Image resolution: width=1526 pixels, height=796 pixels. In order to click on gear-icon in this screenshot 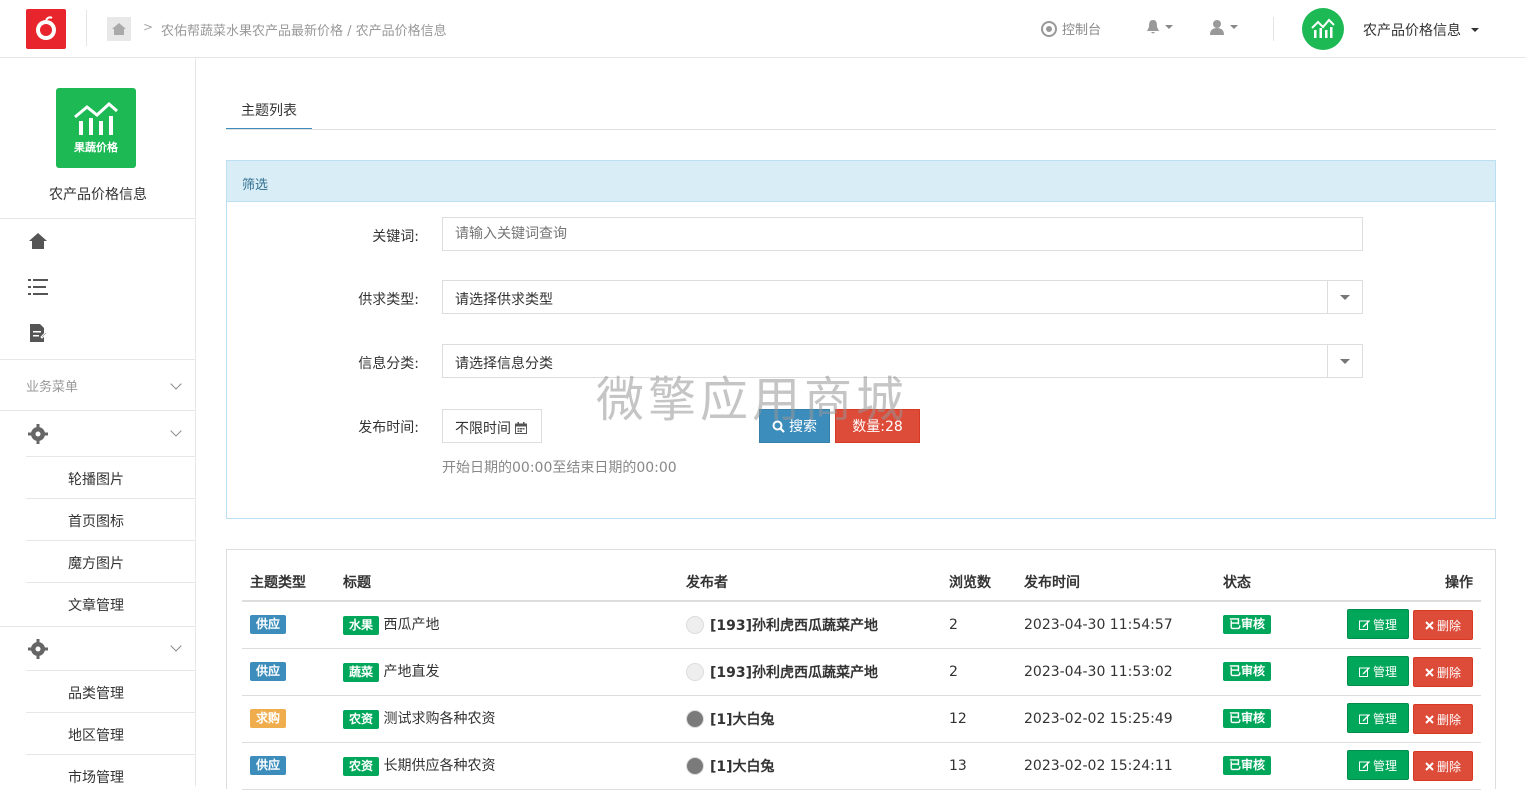, I will do `click(38, 434)`.